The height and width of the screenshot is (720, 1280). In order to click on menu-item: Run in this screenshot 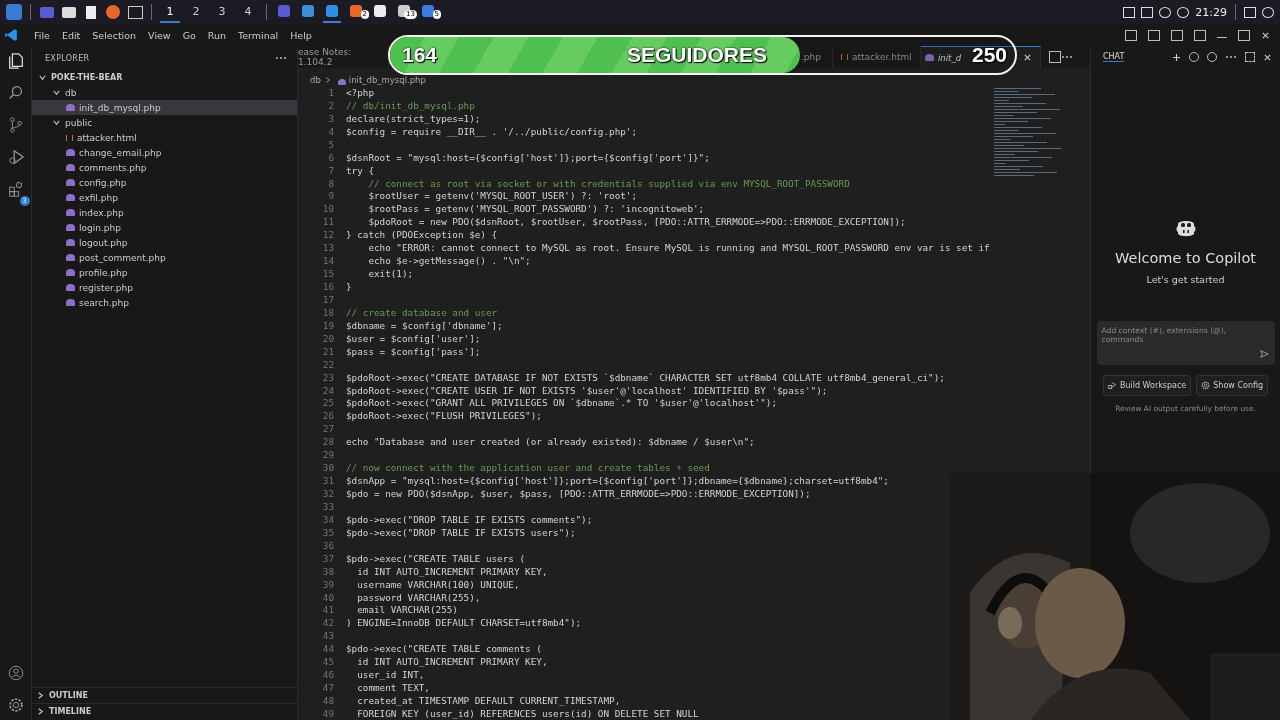, I will do `click(217, 35)`.